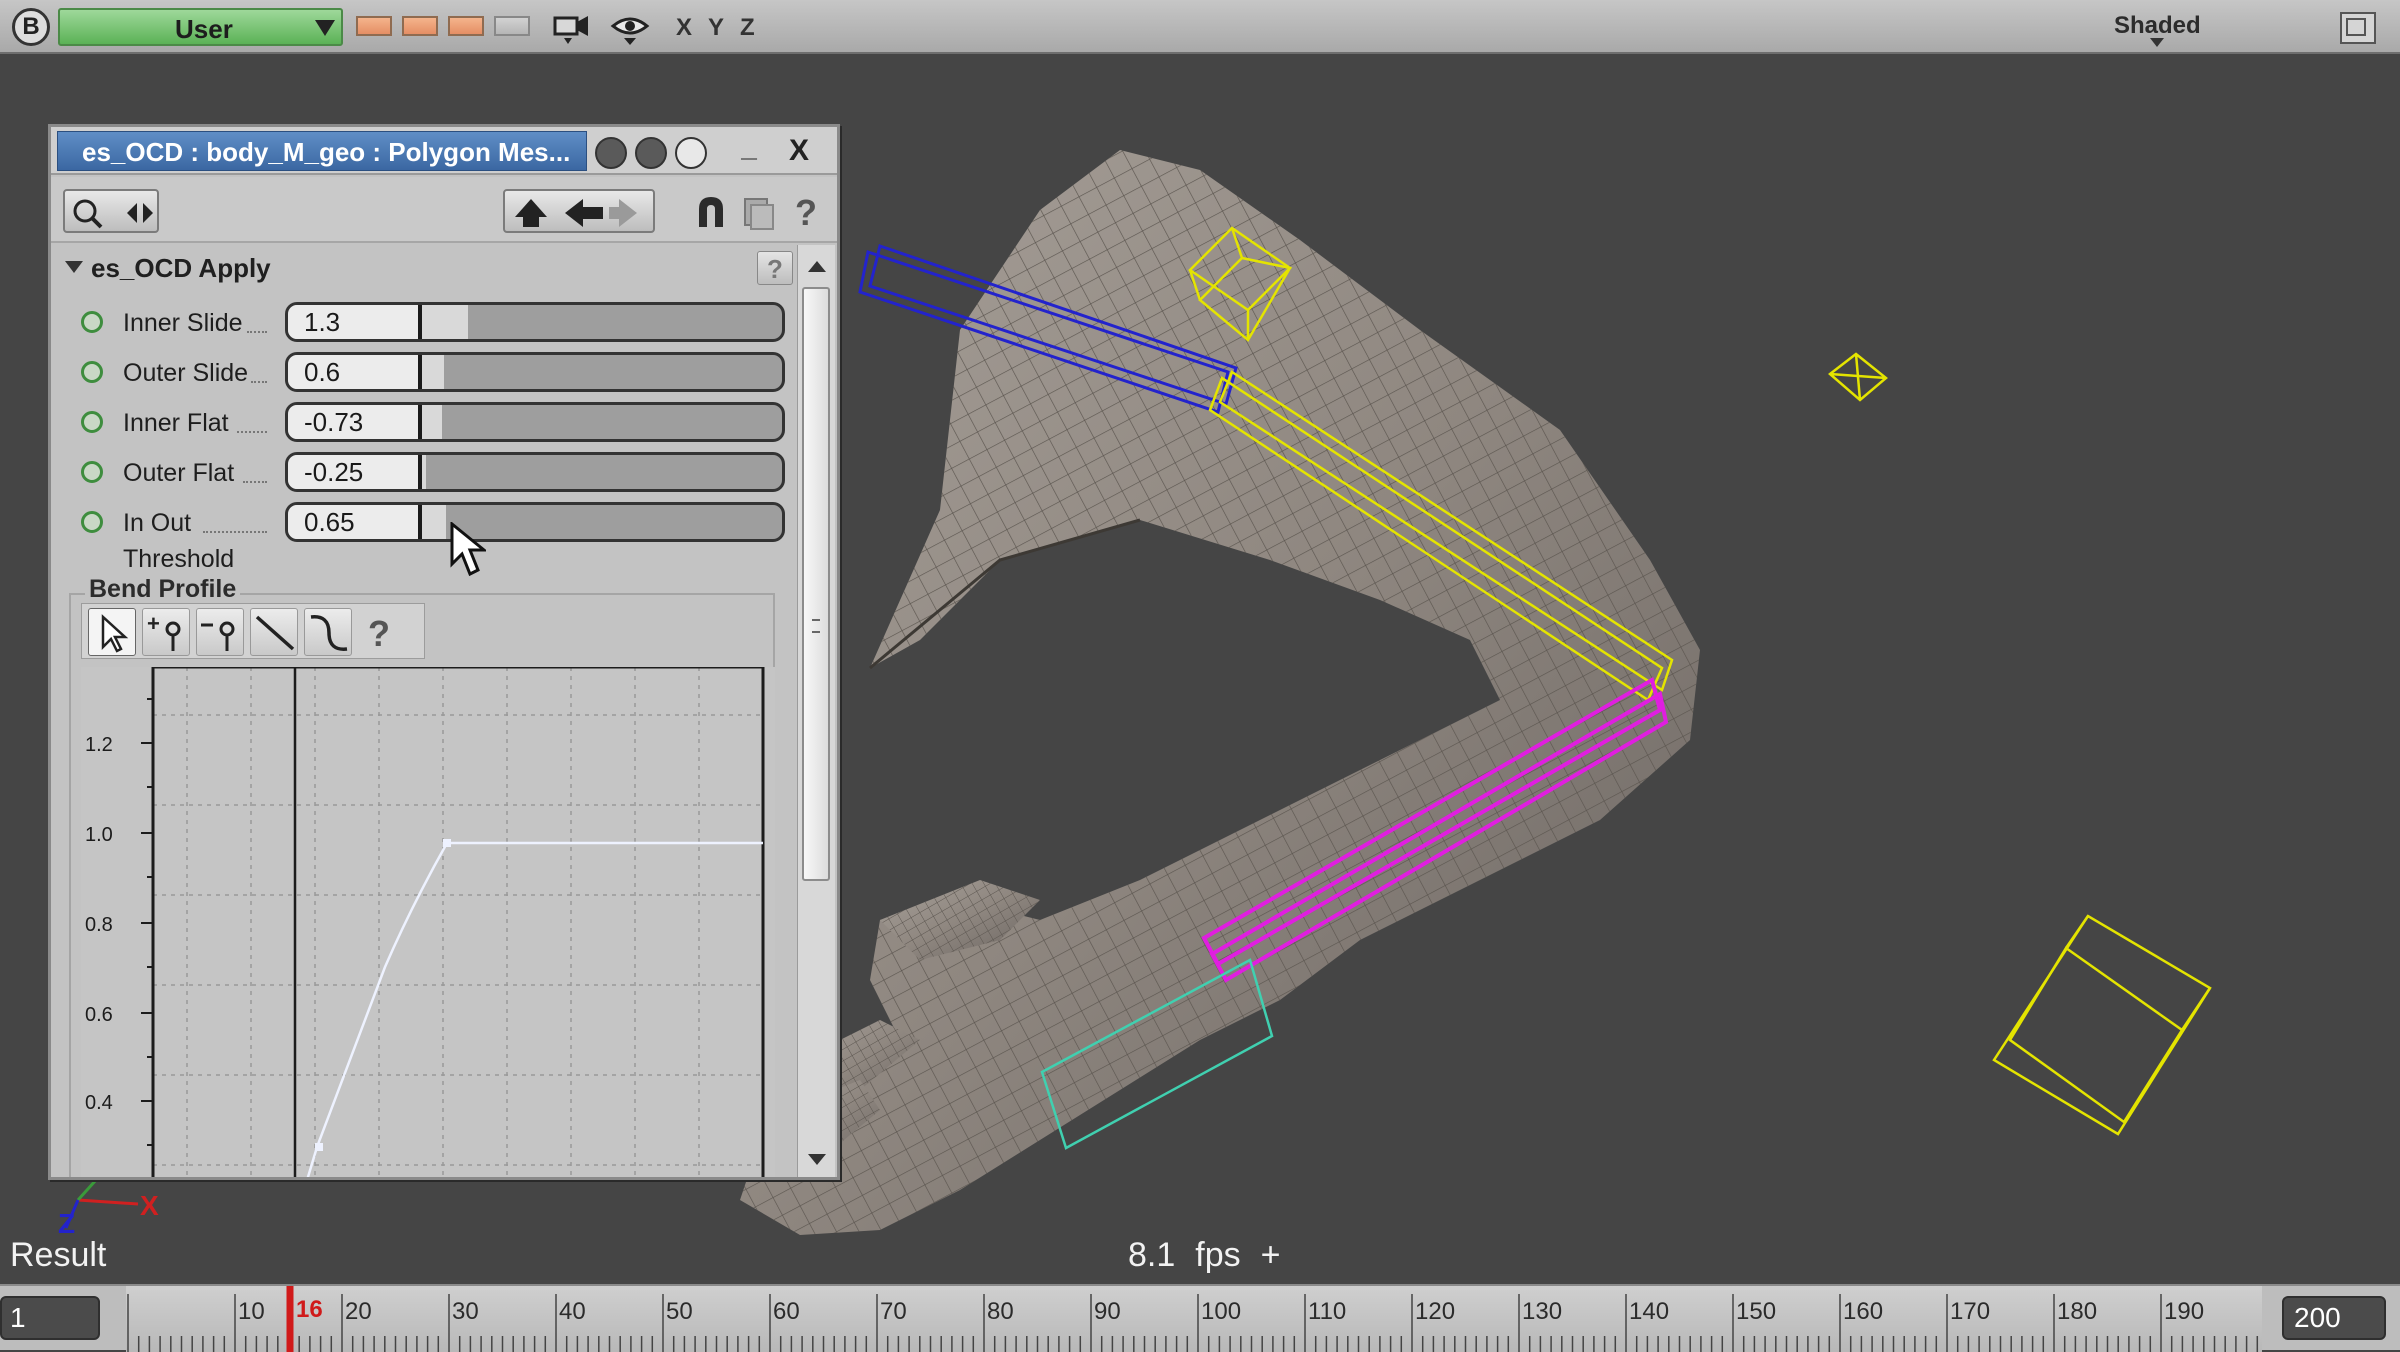 This screenshot has height=1352, width=2400. Describe the element at coordinates (630, 28) in the screenshot. I see `eye-icon` at that location.